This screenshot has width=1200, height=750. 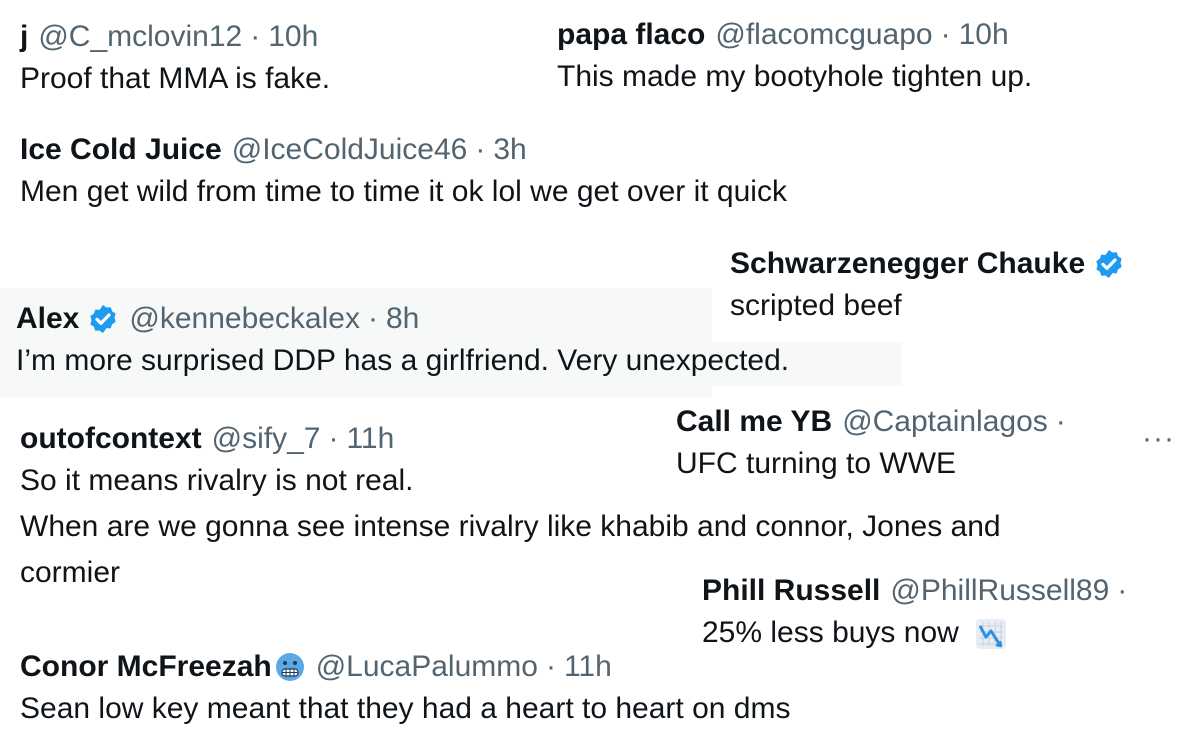 What do you see at coordinates (907, 264) in the screenshot?
I see `display-name: Schwarzenegger Chauke` at bounding box center [907, 264].